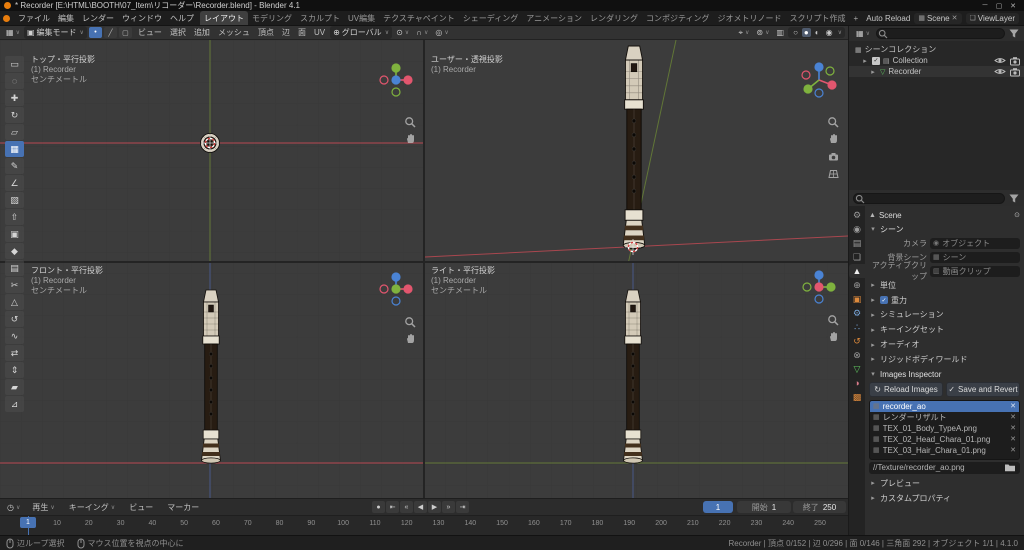 This screenshot has height=550, width=1024. What do you see at coordinates (434, 507) in the screenshot?
I see `play-button: ▶` at bounding box center [434, 507].